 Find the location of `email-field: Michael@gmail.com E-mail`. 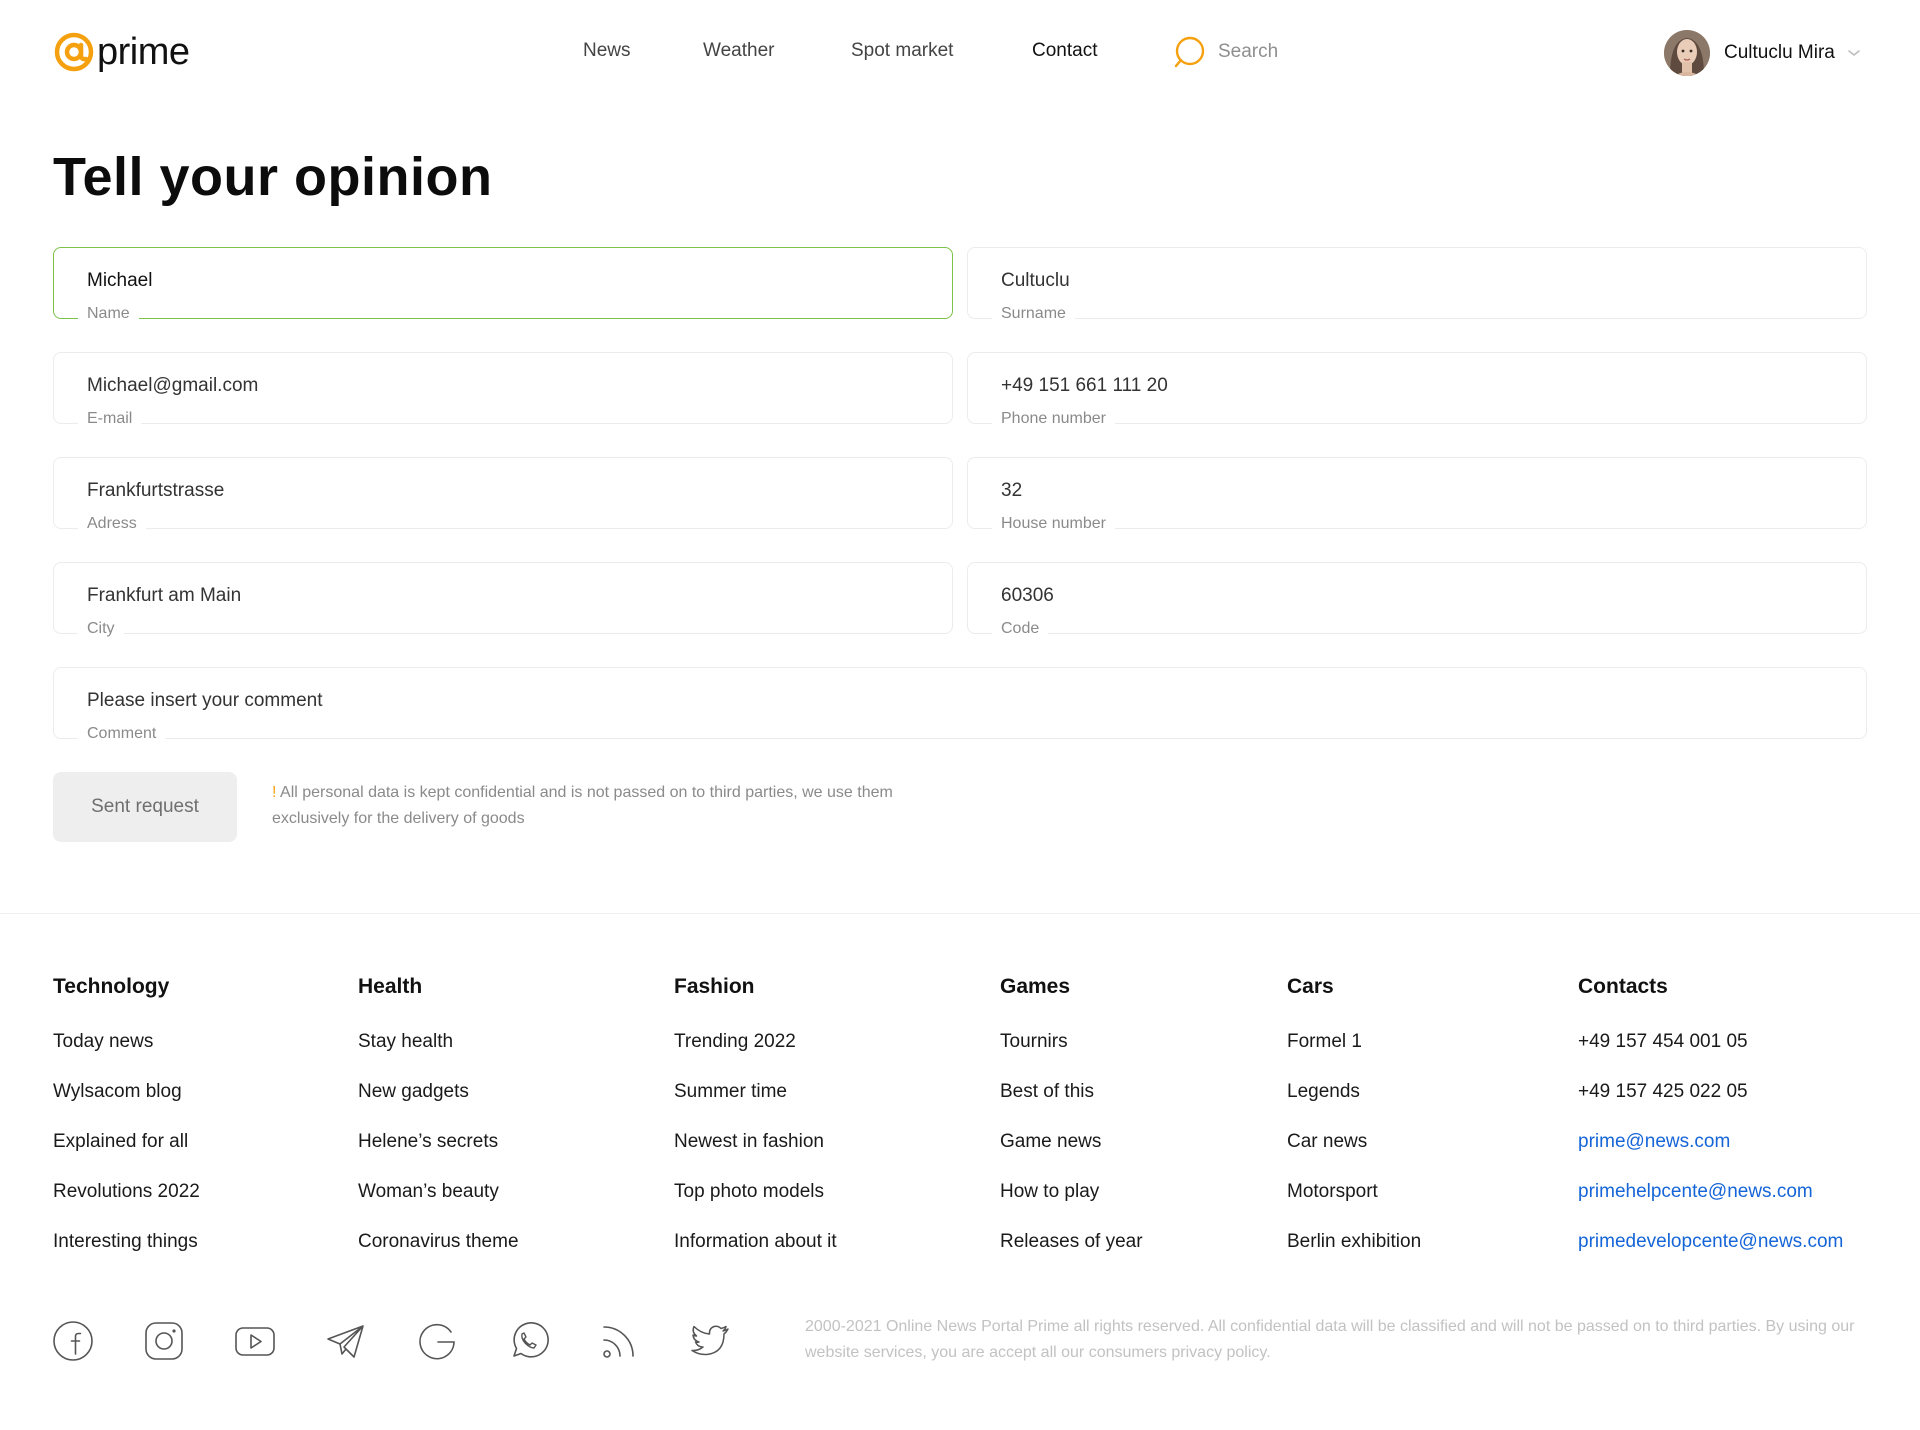

email-field: Michael@gmail.com E-mail is located at coordinates (503, 390).